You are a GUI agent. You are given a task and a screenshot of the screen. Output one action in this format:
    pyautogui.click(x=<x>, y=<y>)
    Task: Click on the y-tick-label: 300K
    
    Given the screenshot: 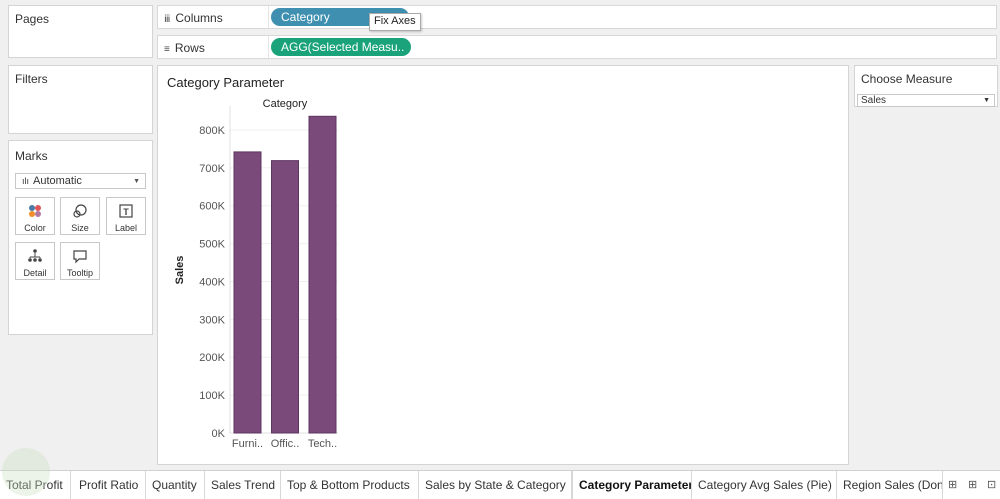 What is the action you would take?
    pyautogui.click(x=212, y=320)
    